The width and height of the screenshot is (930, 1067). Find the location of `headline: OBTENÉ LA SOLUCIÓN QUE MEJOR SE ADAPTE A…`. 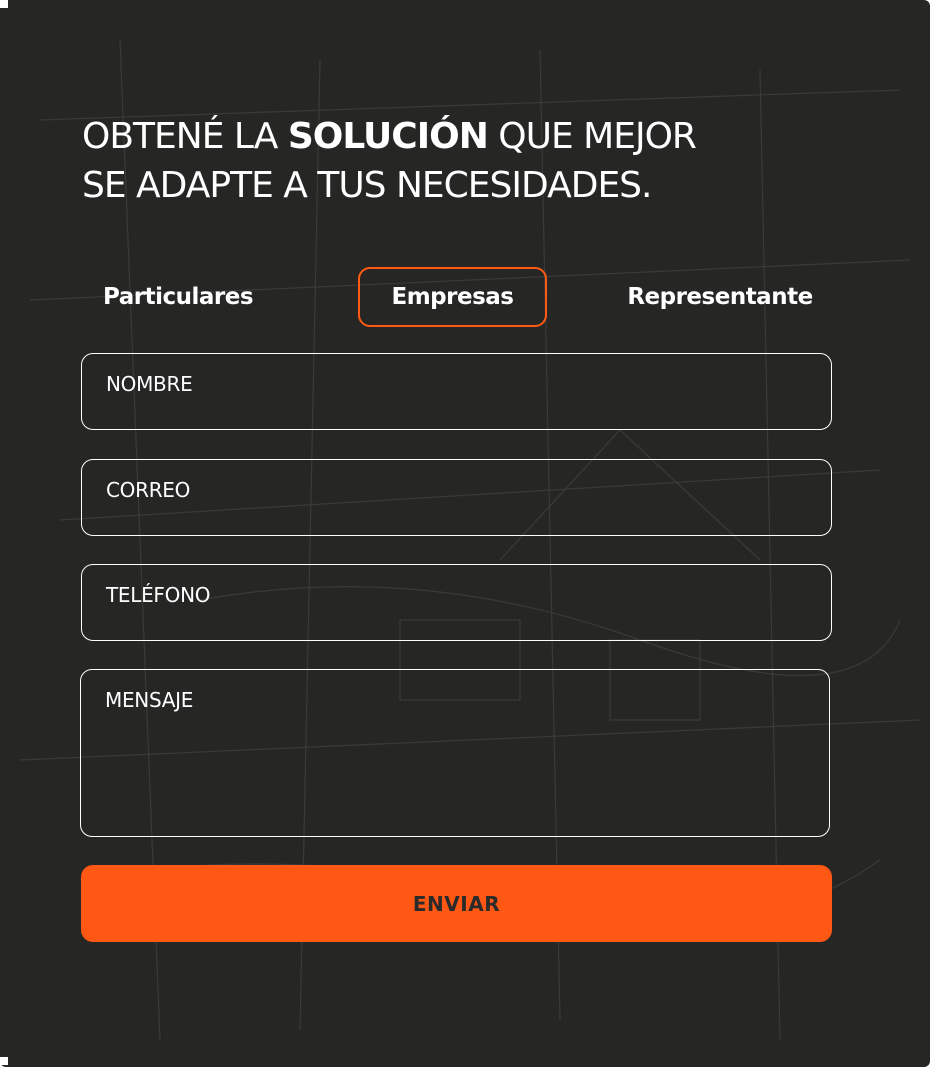

headline: OBTENÉ LA SOLUCIÓN QUE MEJOR SE ADAPTE A… is located at coordinates (462, 161).